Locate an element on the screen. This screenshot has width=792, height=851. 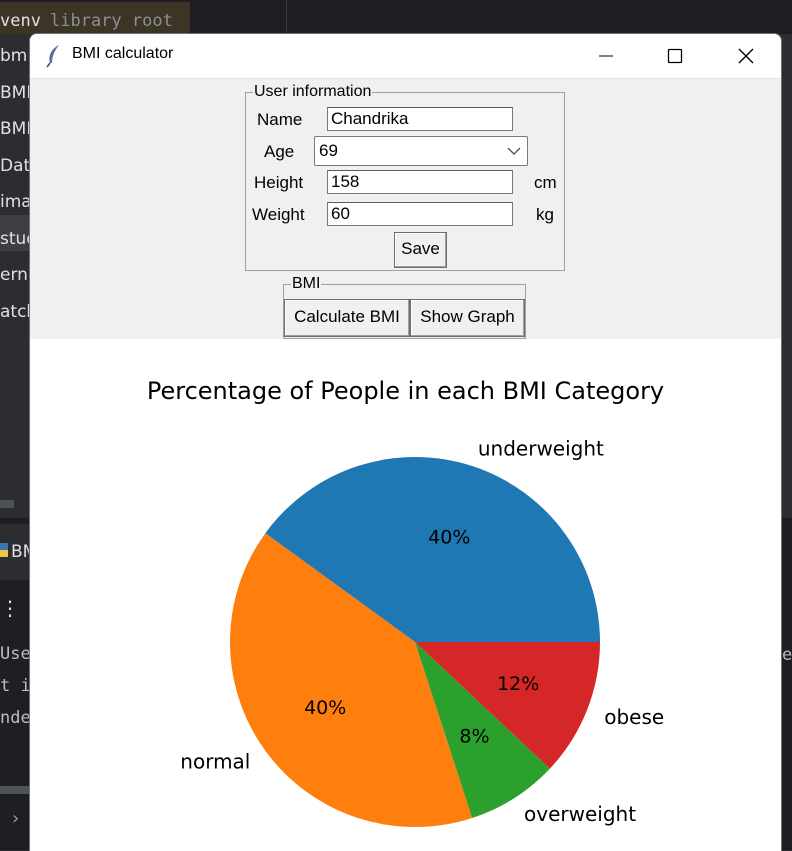
console-right-text: e is located at coordinates (787, 655).